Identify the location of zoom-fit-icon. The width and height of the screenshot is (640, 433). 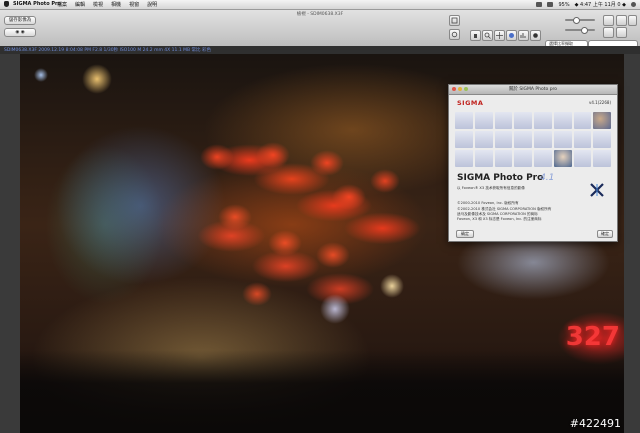
(454, 20).